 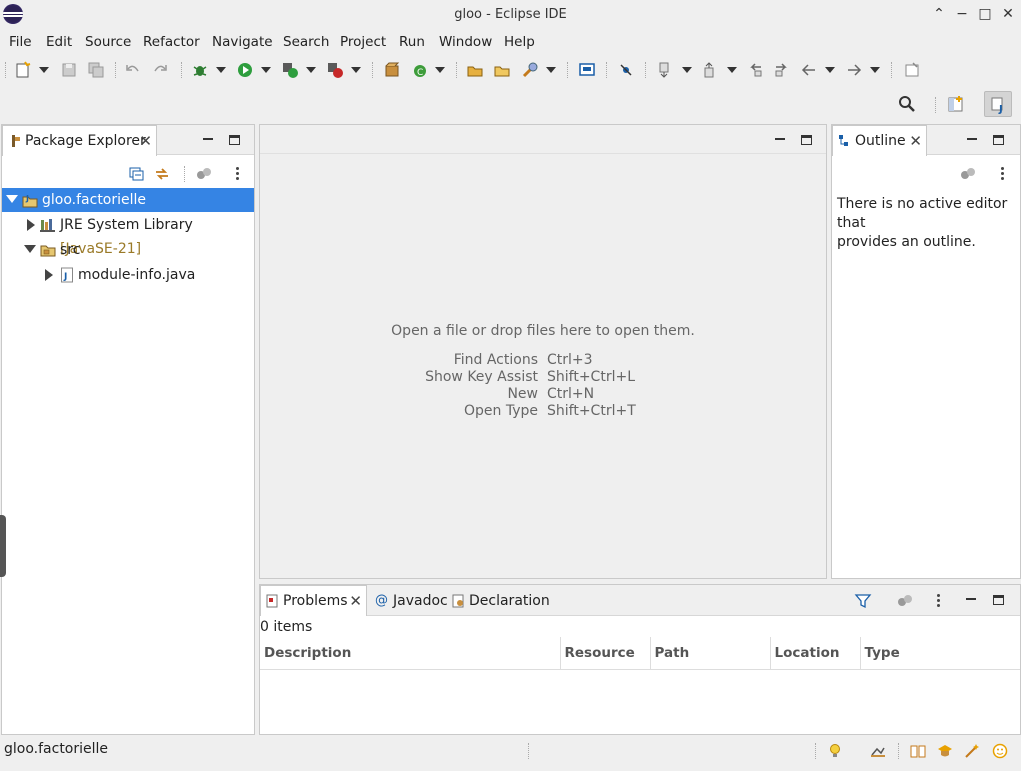 What do you see at coordinates (356, 70) in the screenshot?
I see `run-external-dropdown-icon` at bounding box center [356, 70].